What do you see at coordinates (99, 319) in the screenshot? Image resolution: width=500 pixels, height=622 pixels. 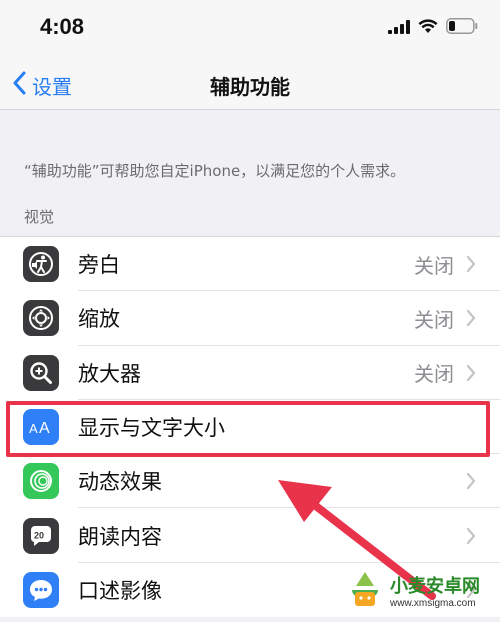 I see `row-label: 缩放` at bounding box center [99, 319].